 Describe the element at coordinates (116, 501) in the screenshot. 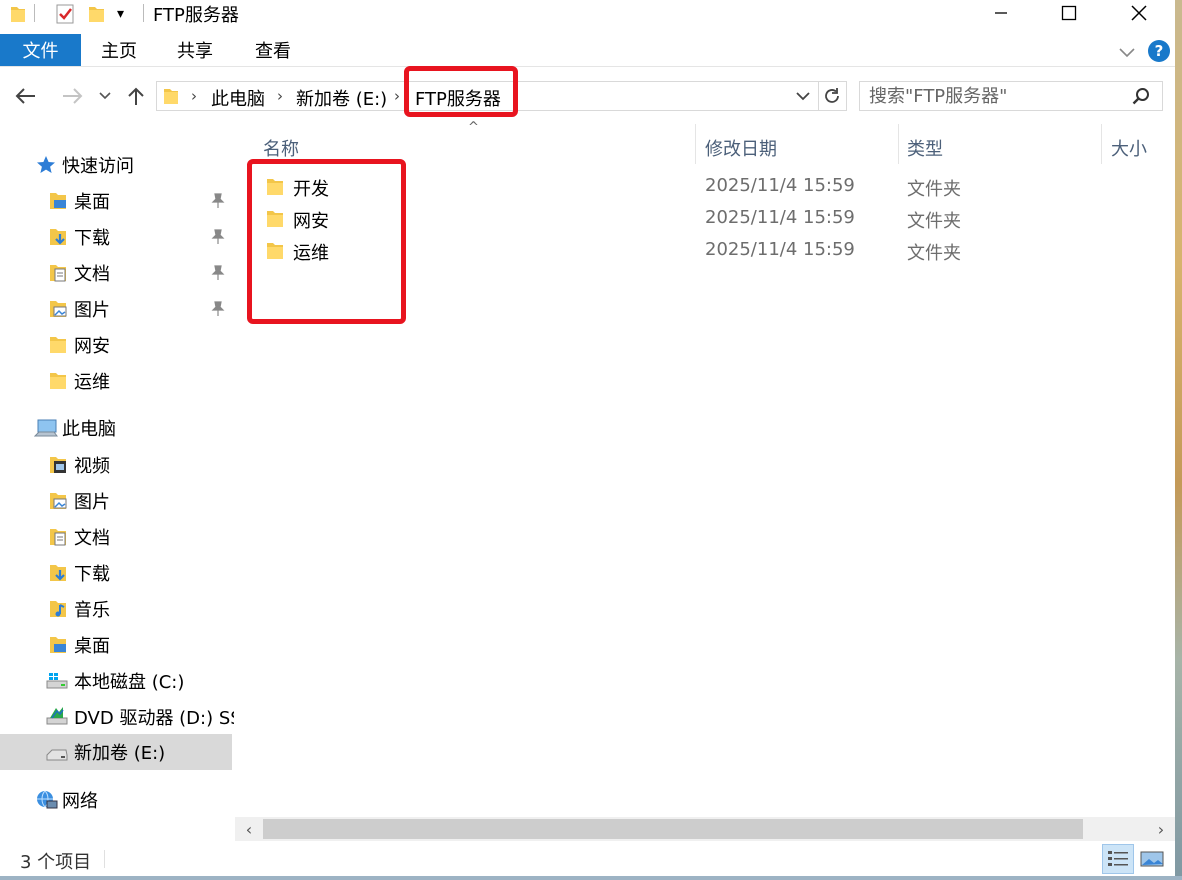

I see `nav-pc-pictures: 图片` at that location.